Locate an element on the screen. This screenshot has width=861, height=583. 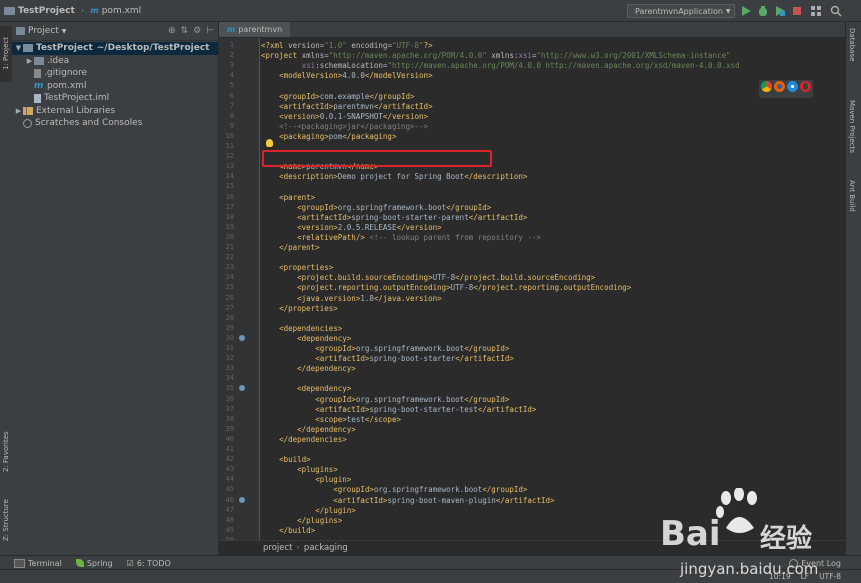
right-tool-strip: Database Maven Projects Ant Build is located at coordinates (853, 288).